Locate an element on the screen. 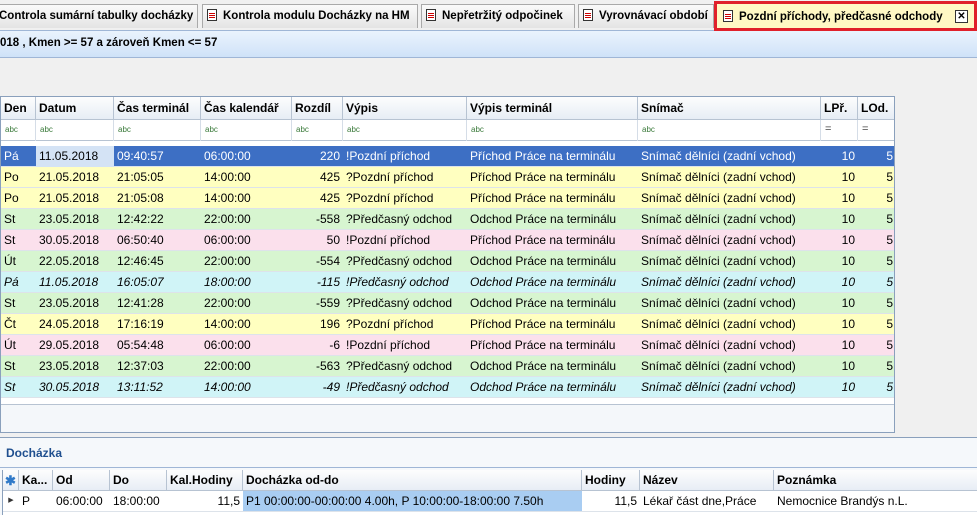 This screenshot has height=515, width=977. filter-cell-snimac: abc is located at coordinates (729, 130).